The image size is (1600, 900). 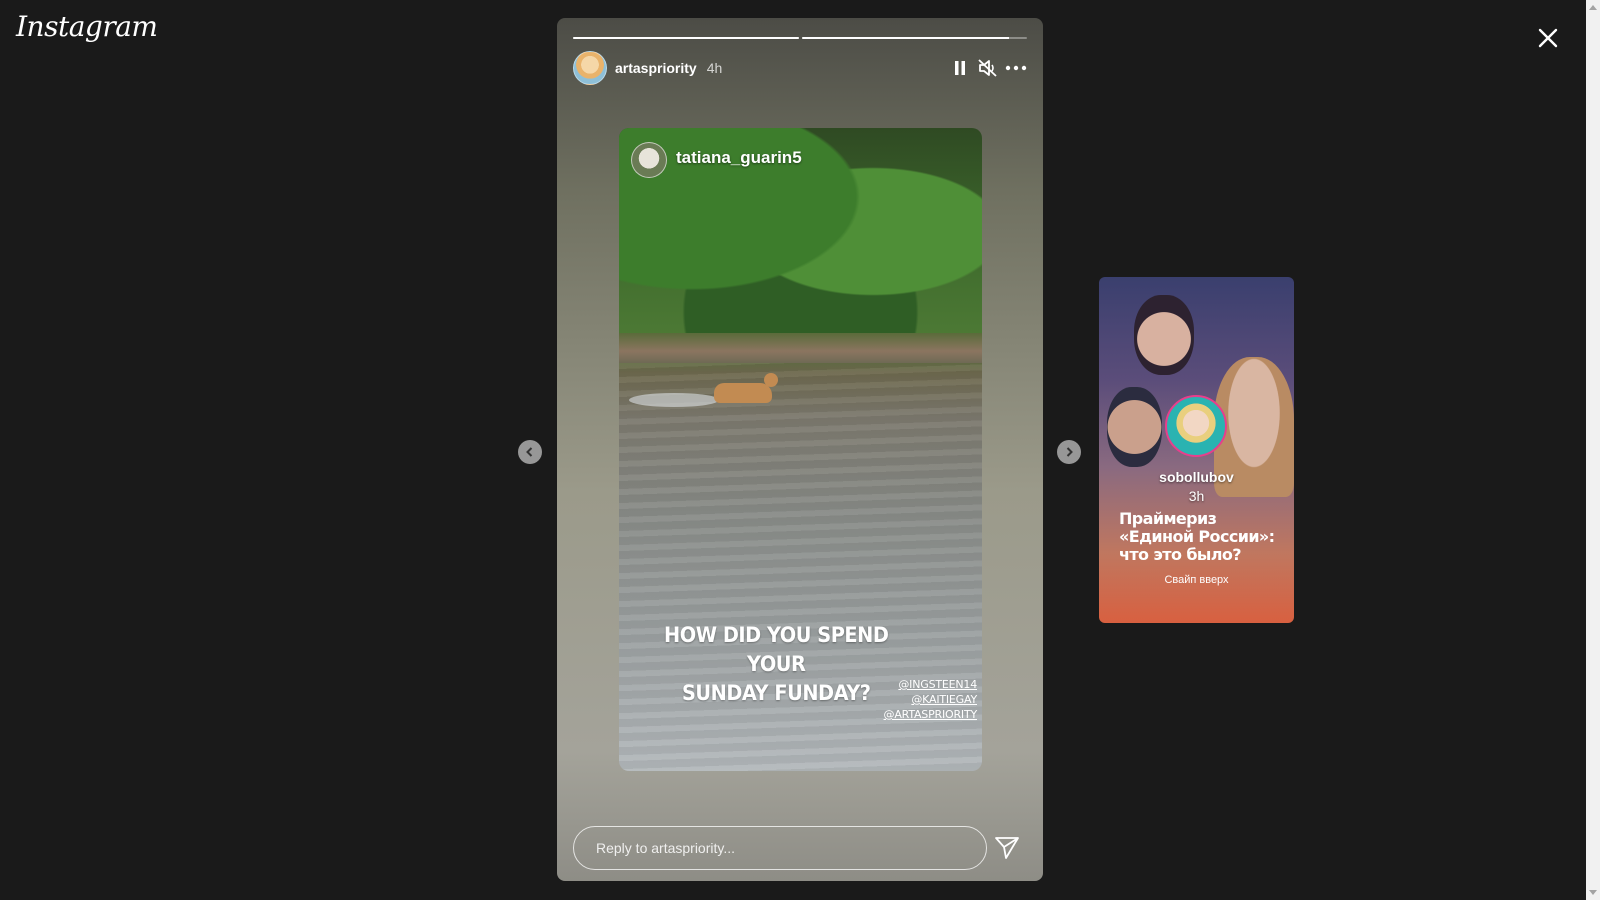 I want to click on mentioned-username: tatiana_guarin5, so click(x=739, y=158).